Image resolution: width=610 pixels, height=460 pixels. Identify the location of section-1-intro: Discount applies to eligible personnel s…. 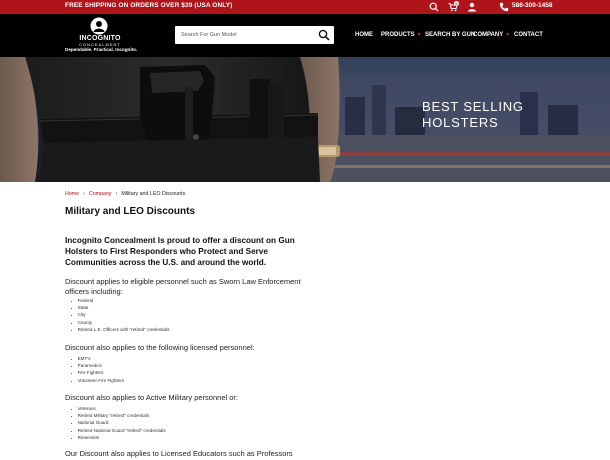
(183, 286).